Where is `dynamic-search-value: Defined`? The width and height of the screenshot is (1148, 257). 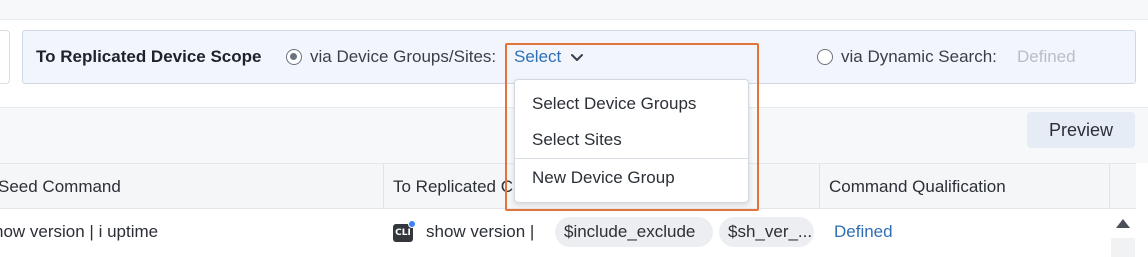
dynamic-search-value: Defined is located at coordinates (1046, 56).